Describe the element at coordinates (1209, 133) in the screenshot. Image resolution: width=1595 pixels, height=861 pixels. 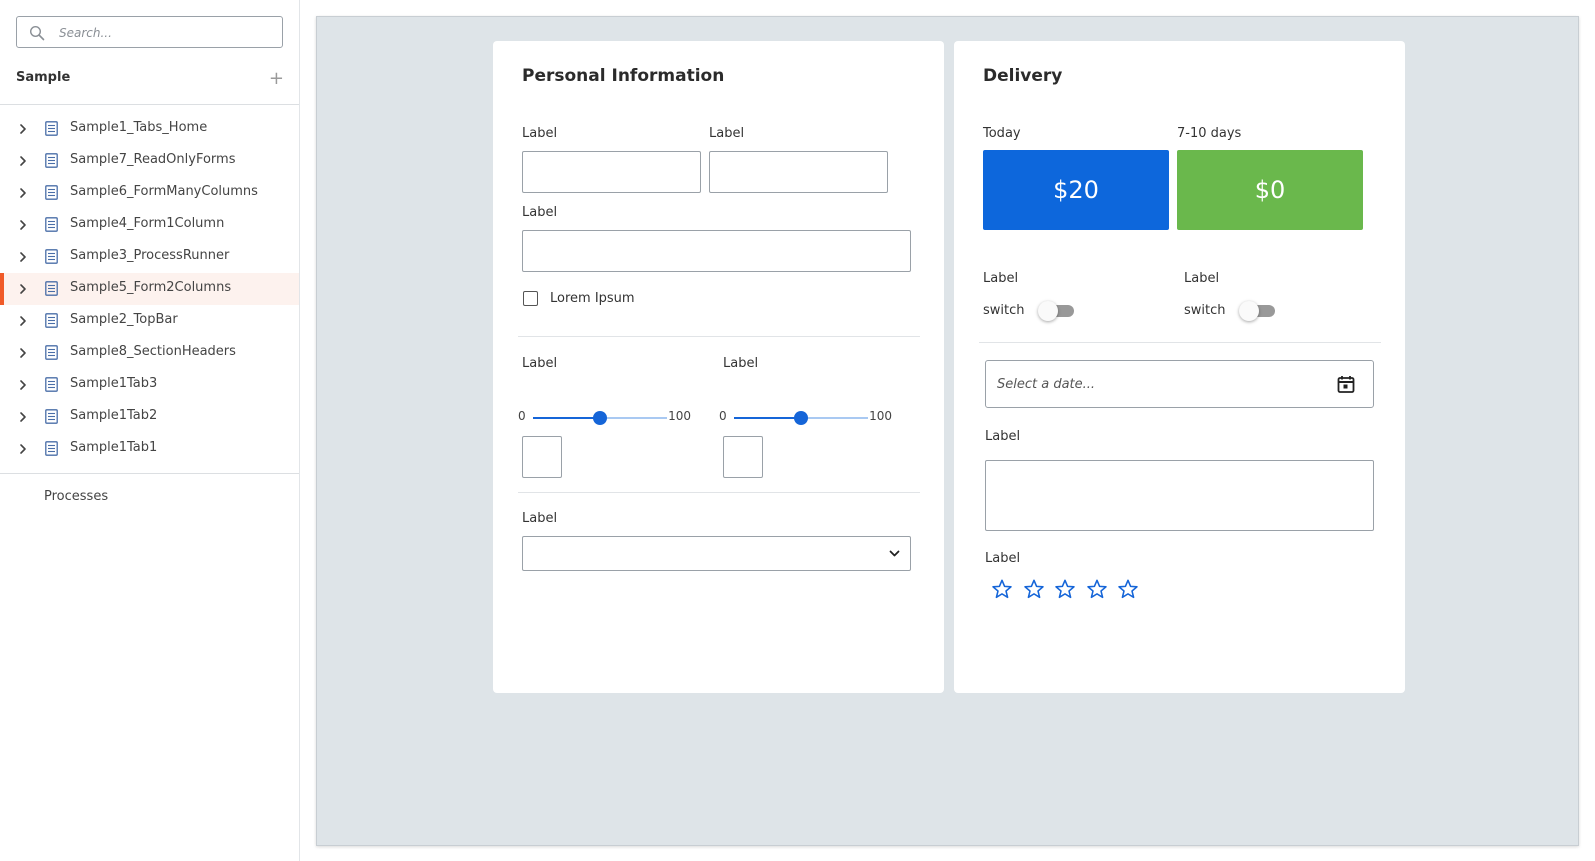
I see `delivery-option-label: 7-10 days` at that location.